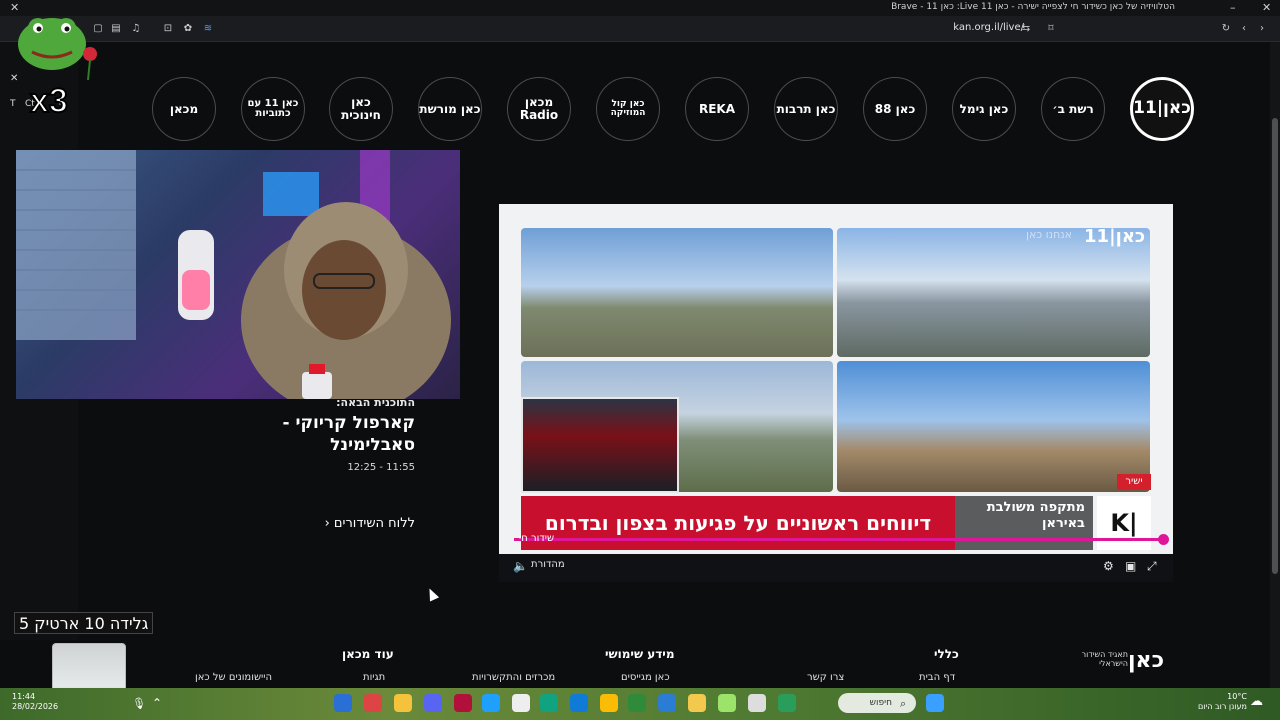 This screenshot has width=1280, height=720. Describe the element at coordinates (139, 703) in the screenshot. I see `microphone-icon: 🎙` at that location.